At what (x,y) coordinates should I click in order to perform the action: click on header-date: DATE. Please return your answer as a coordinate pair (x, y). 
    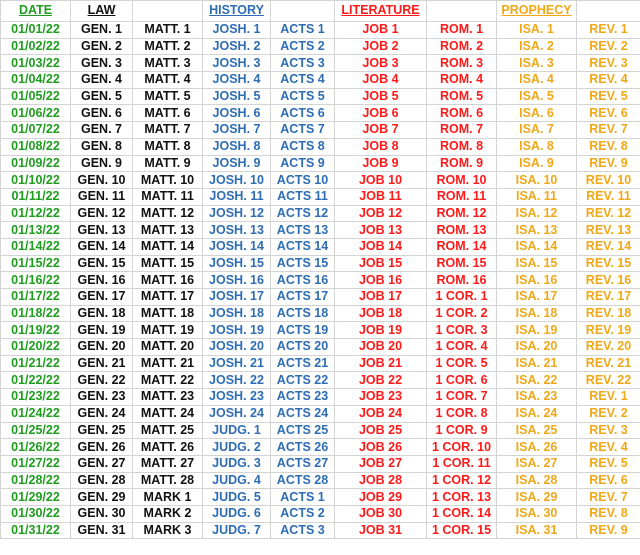
    Looking at the image, I should click on (35, 11).